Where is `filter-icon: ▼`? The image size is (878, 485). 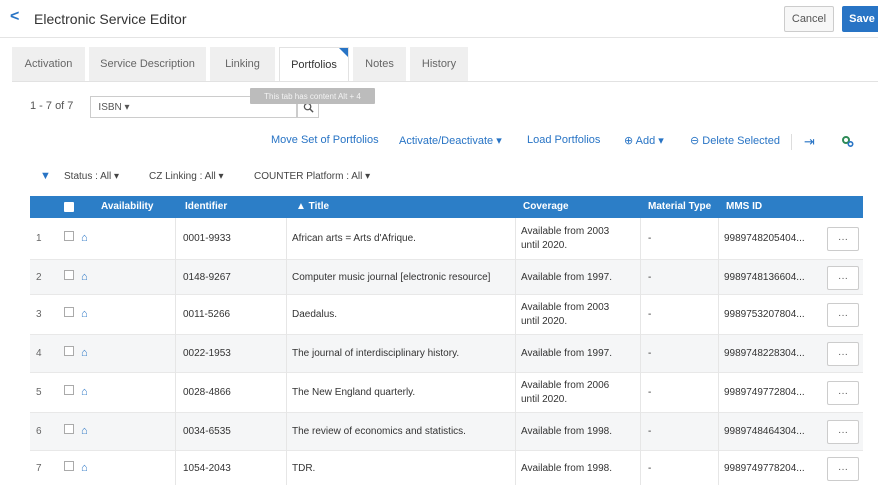 filter-icon: ▼ is located at coordinates (45, 176).